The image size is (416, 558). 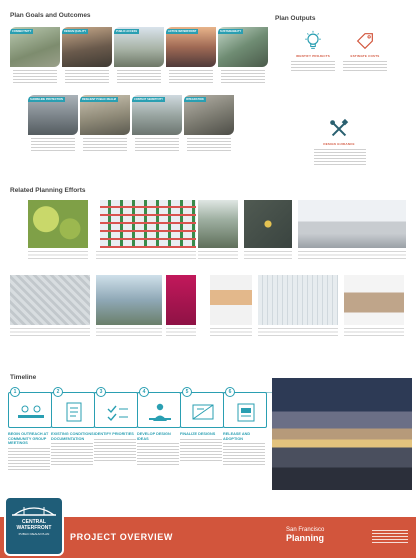 What do you see at coordinates (144, 392) in the screenshot?
I see `step-number: 4` at bounding box center [144, 392].